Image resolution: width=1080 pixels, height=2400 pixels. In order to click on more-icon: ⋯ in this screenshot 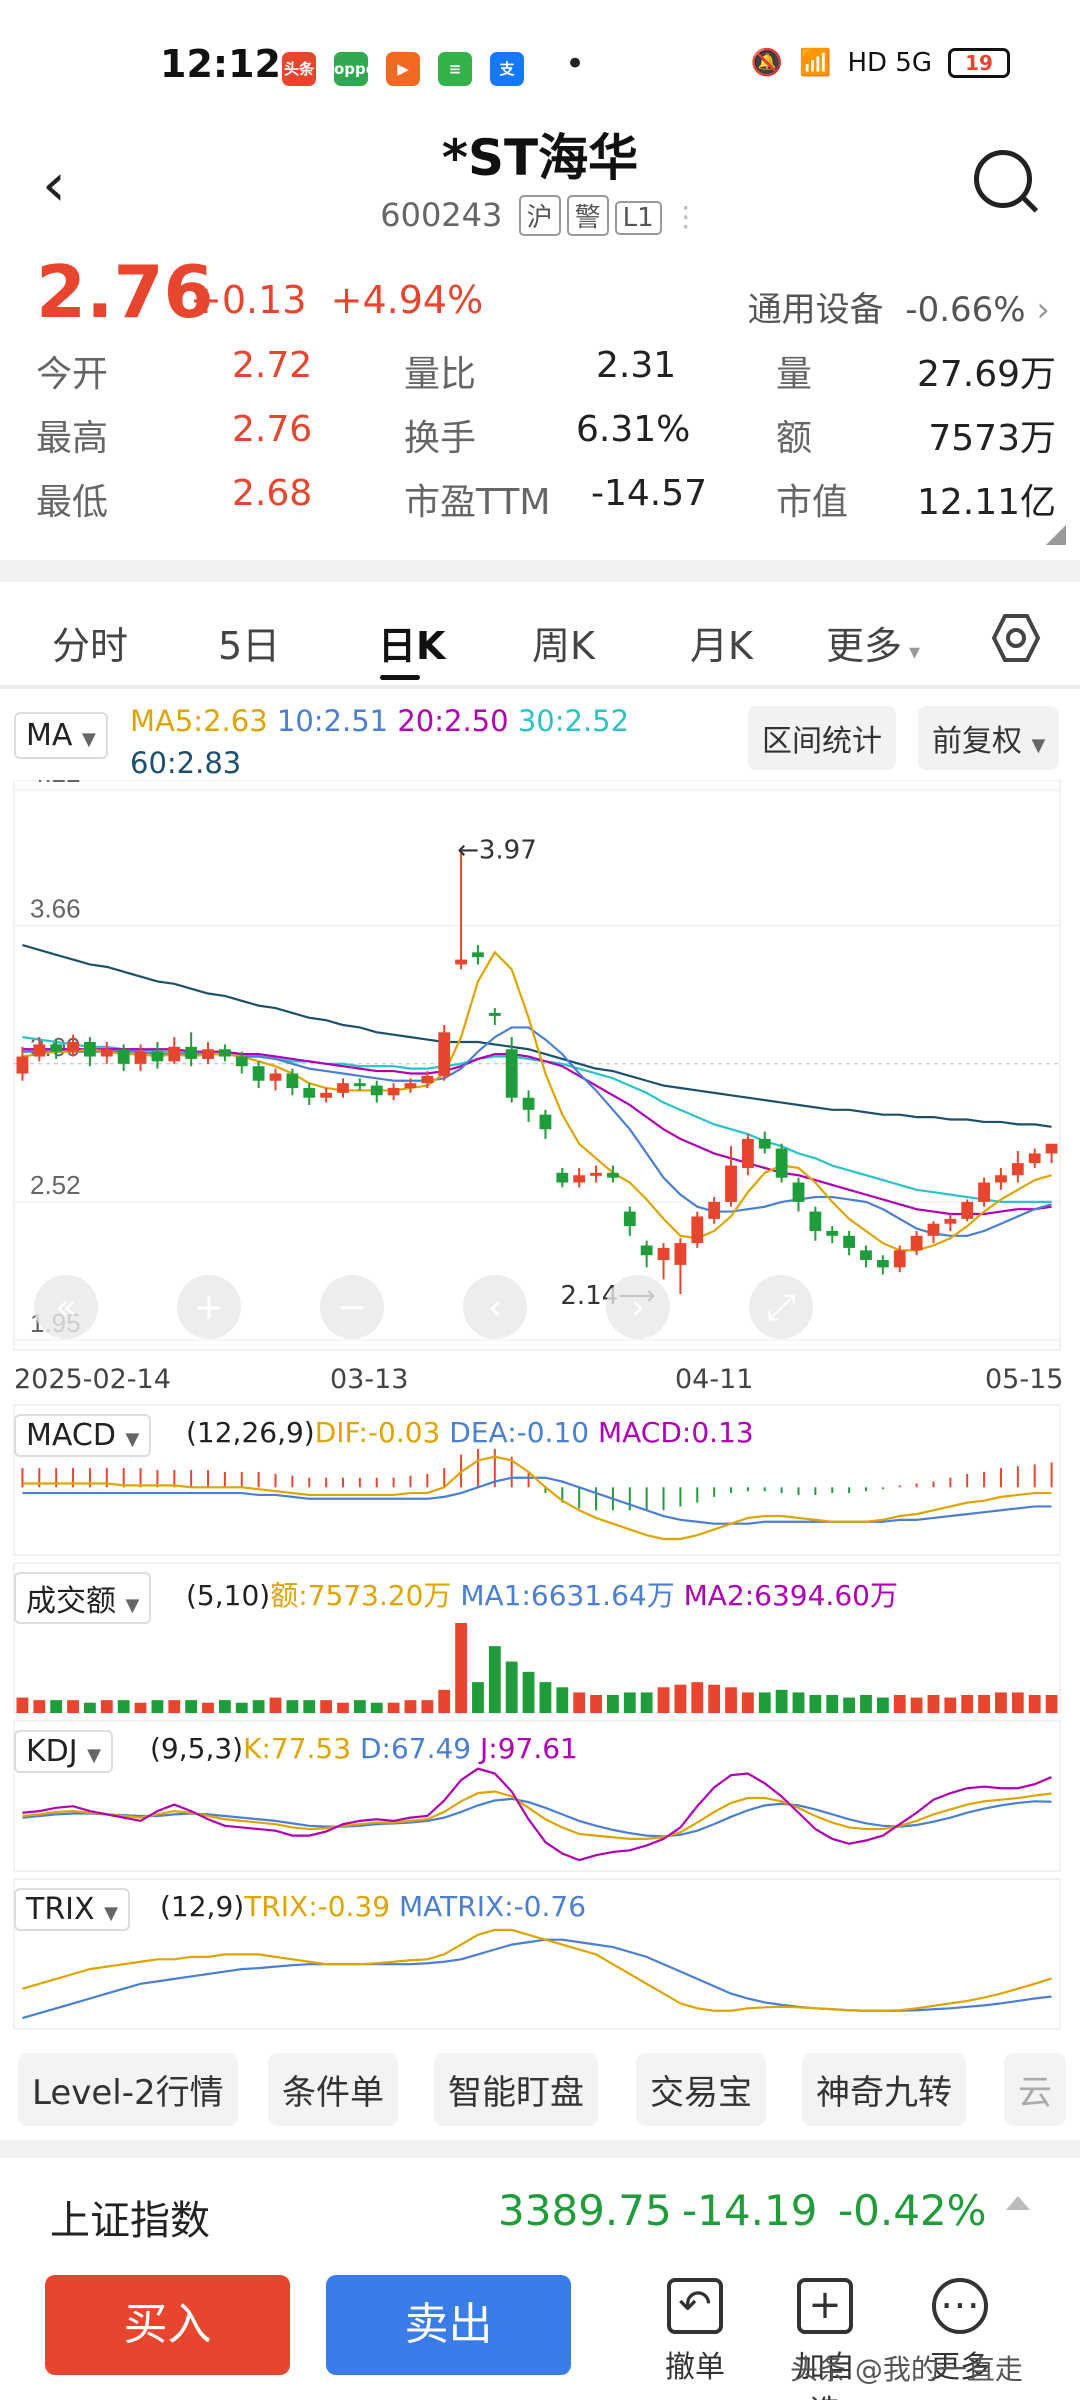, I will do `click(960, 2306)`.